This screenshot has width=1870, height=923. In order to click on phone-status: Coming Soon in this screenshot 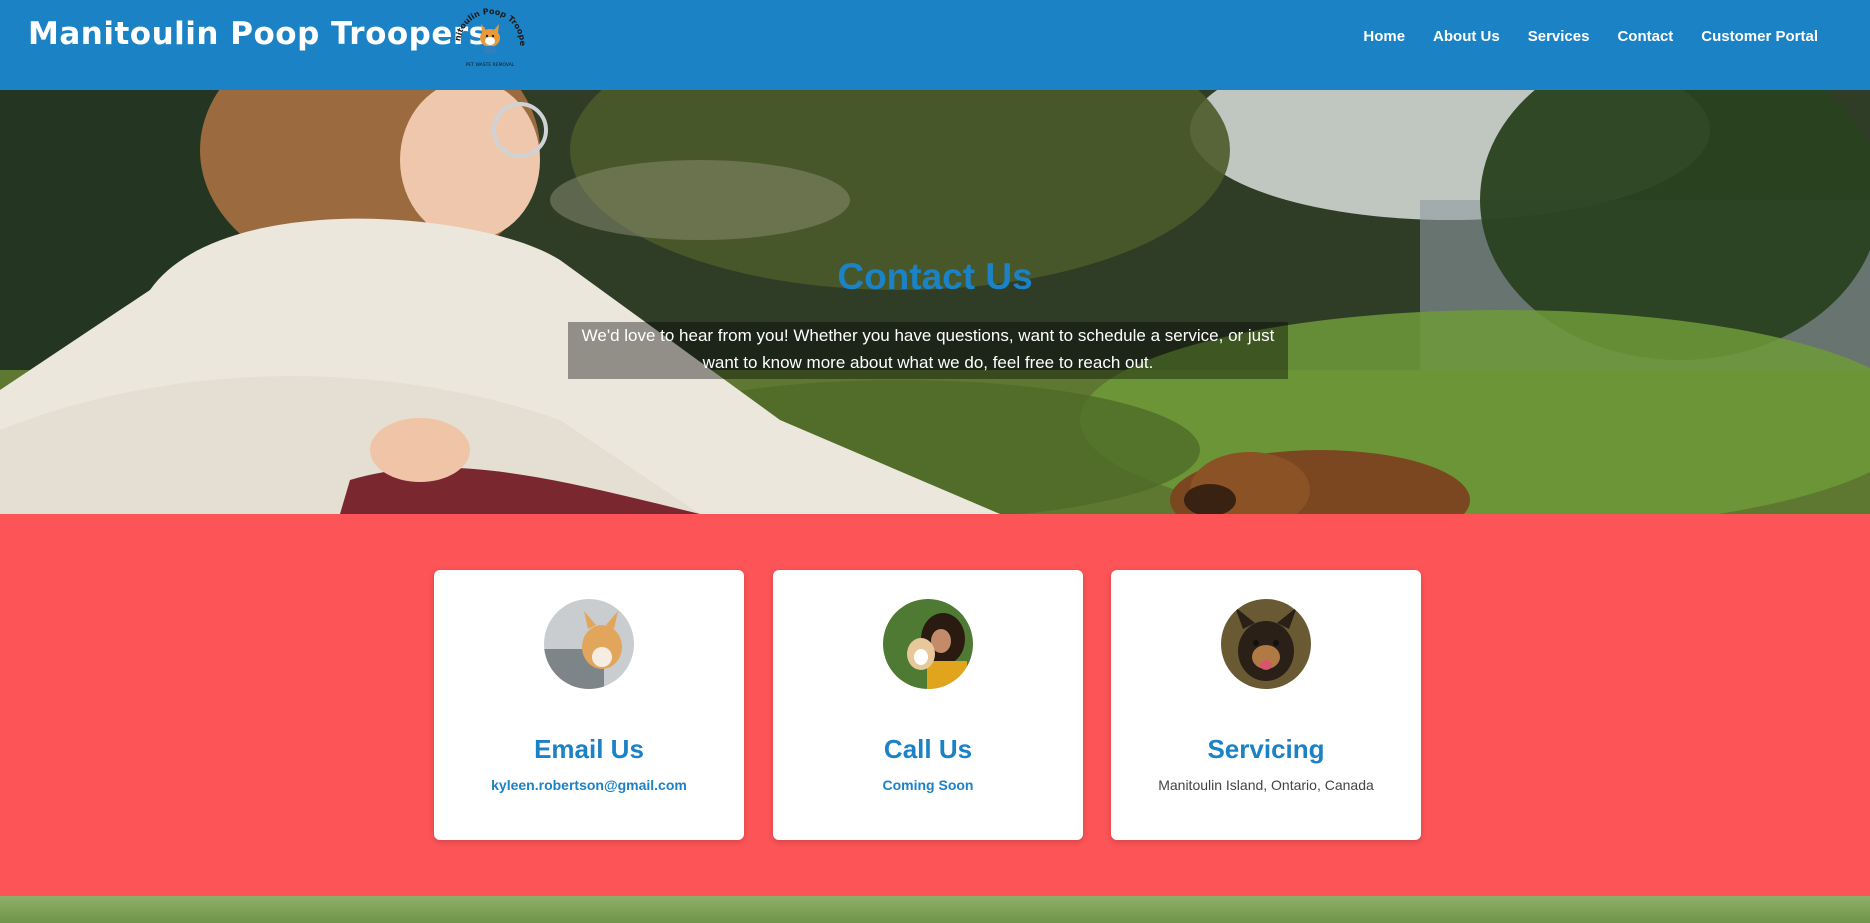, I will do `click(928, 785)`.